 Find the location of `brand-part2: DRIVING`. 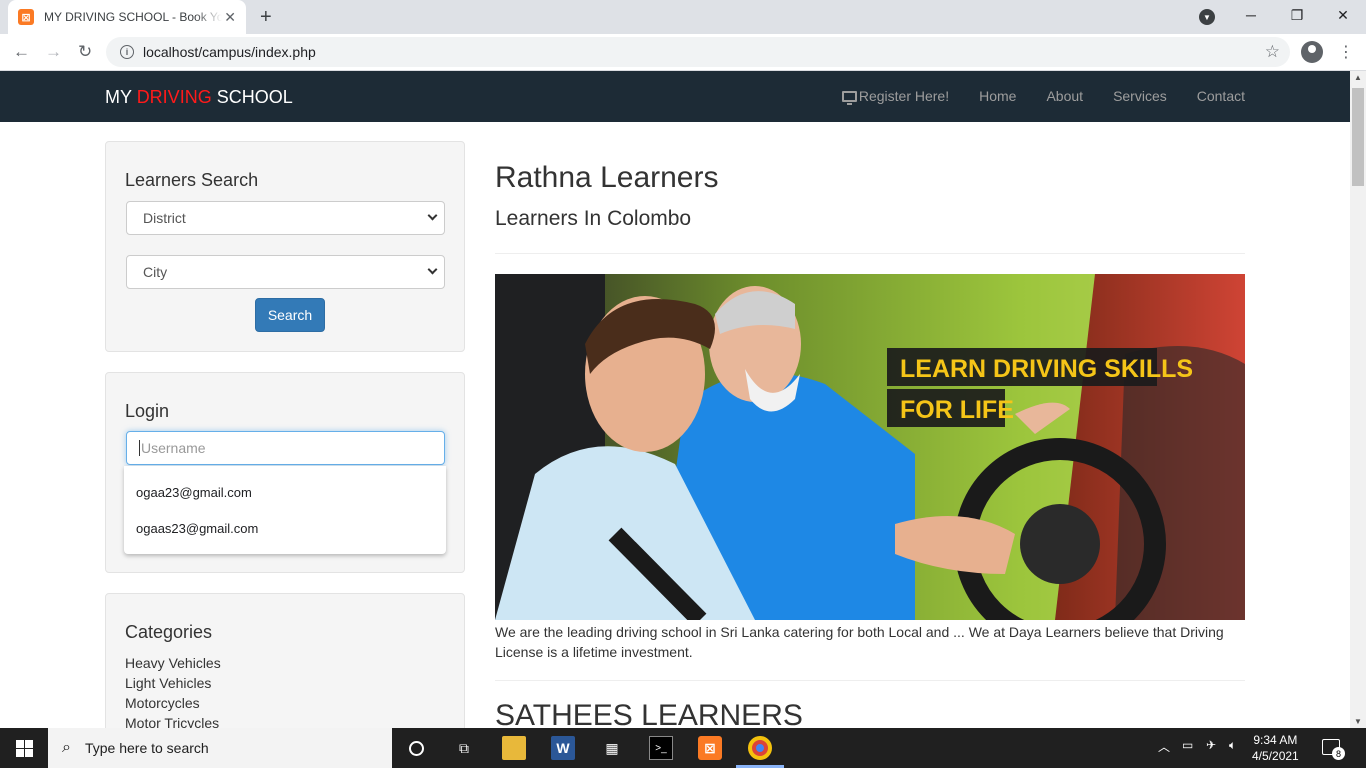

brand-part2: DRIVING is located at coordinates (174, 97).